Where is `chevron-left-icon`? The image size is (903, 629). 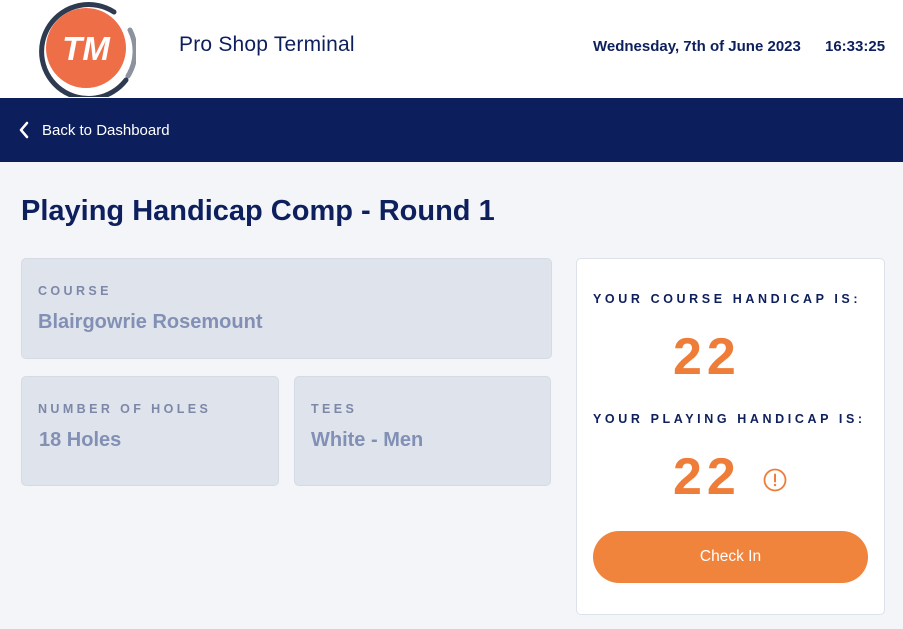 chevron-left-icon is located at coordinates (24, 130).